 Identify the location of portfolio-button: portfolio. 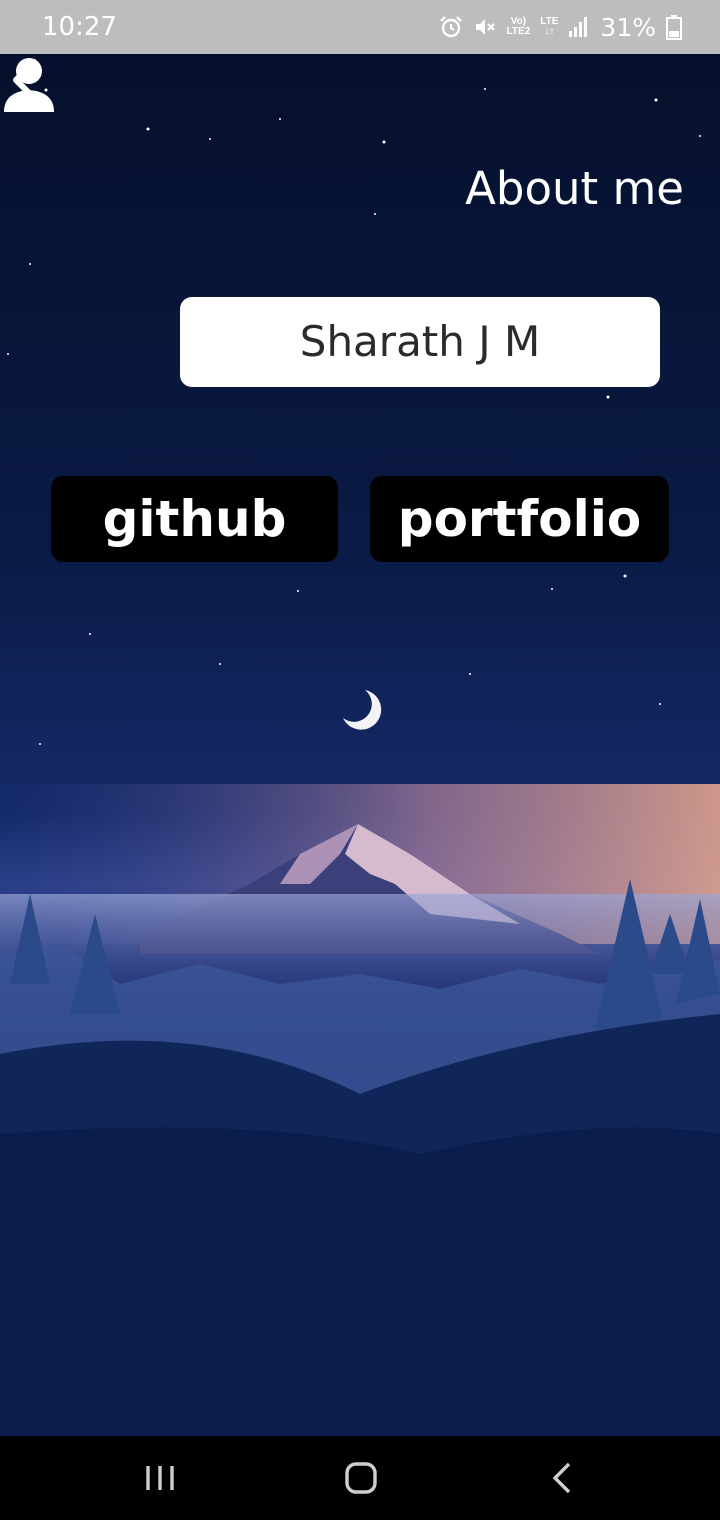
(519, 519).